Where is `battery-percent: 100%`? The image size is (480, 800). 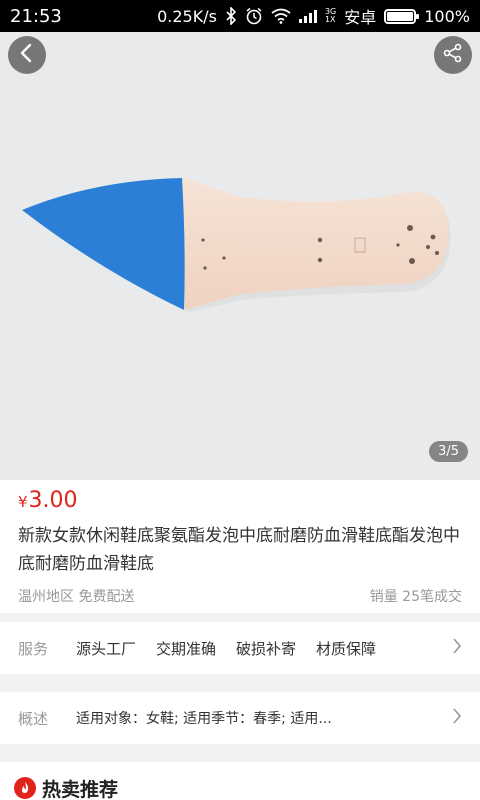 battery-percent: 100% is located at coordinates (447, 16).